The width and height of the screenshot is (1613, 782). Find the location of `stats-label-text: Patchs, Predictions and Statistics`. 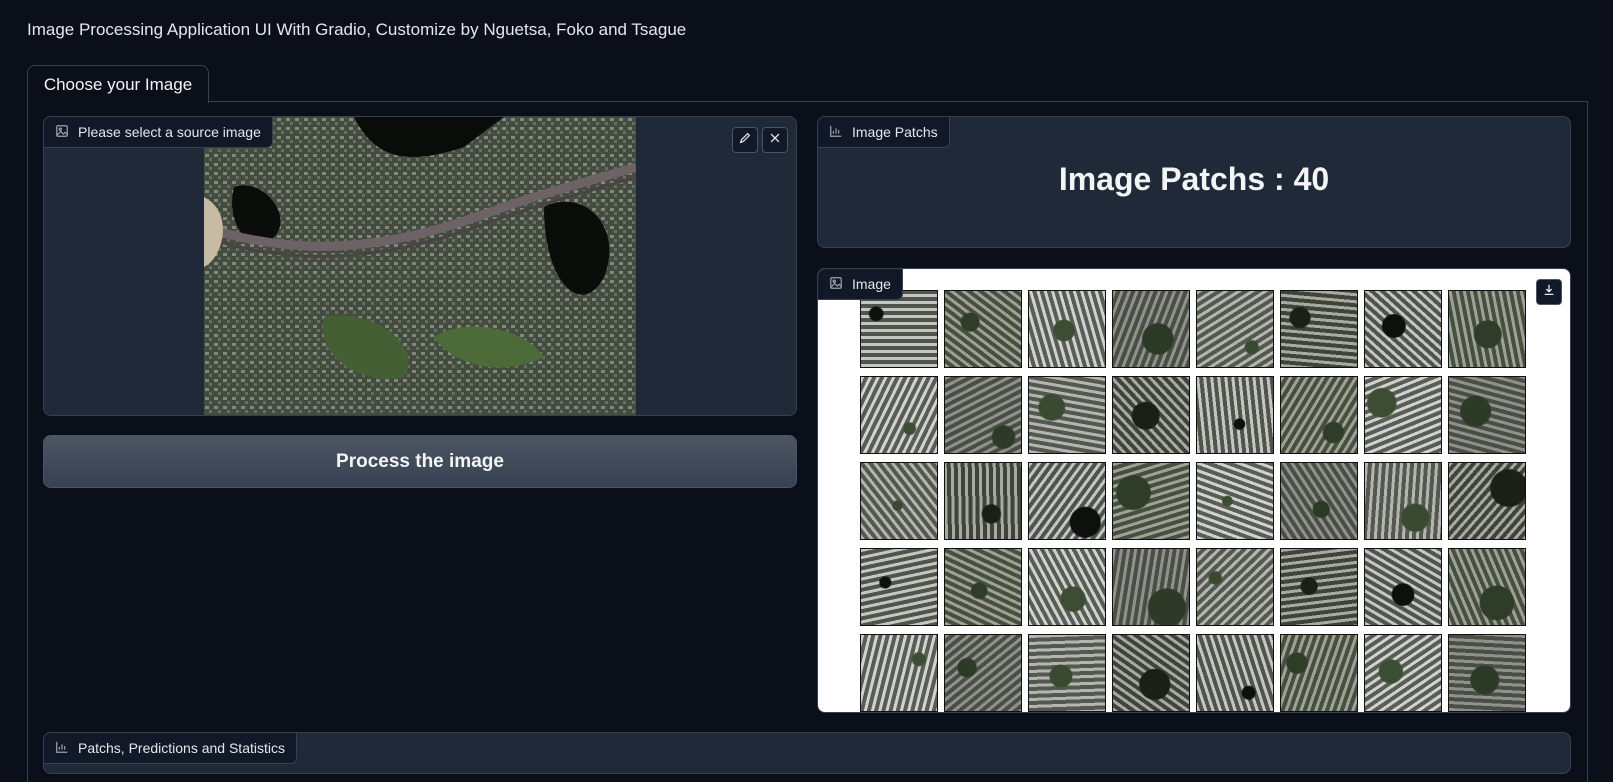

stats-label-text: Patchs, Predictions and Statistics is located at coordinates (181, 748).